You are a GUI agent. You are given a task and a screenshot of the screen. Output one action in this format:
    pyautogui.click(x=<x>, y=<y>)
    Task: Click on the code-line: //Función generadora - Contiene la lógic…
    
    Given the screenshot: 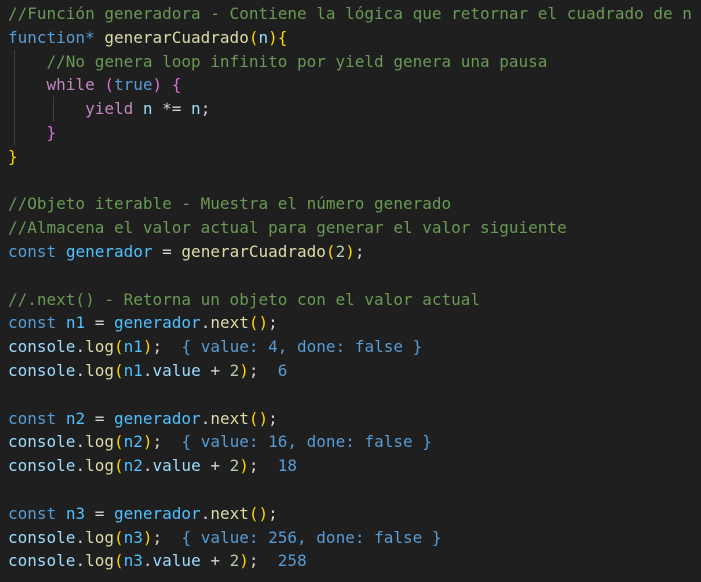 What is the action you would take?
    pyautogui.click(x=350, y=14)
    